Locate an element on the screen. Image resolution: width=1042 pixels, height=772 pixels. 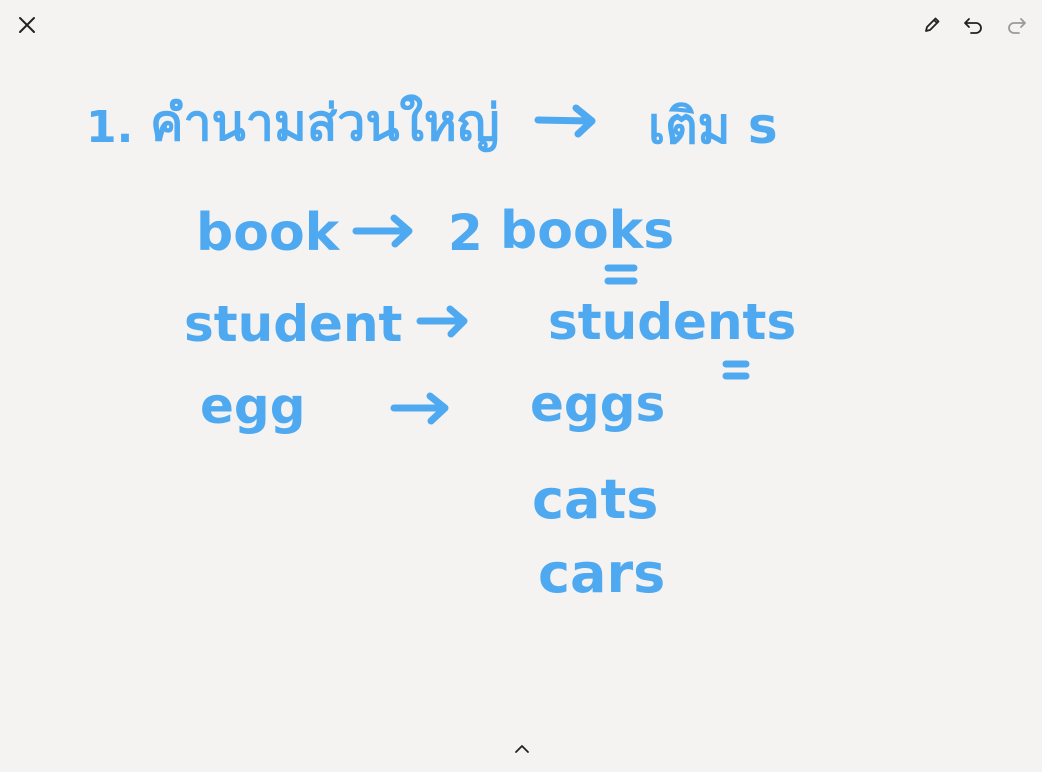
heading-arrow is located at coordinates (565, 121).